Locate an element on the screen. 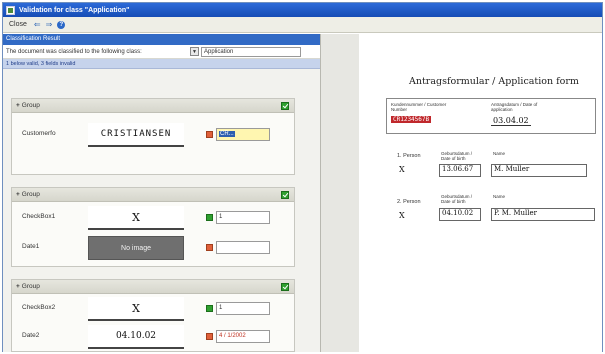 The width and height of the screenshot is (605, 354). person-2-name-label: Name is located at coordinates (499, 196).